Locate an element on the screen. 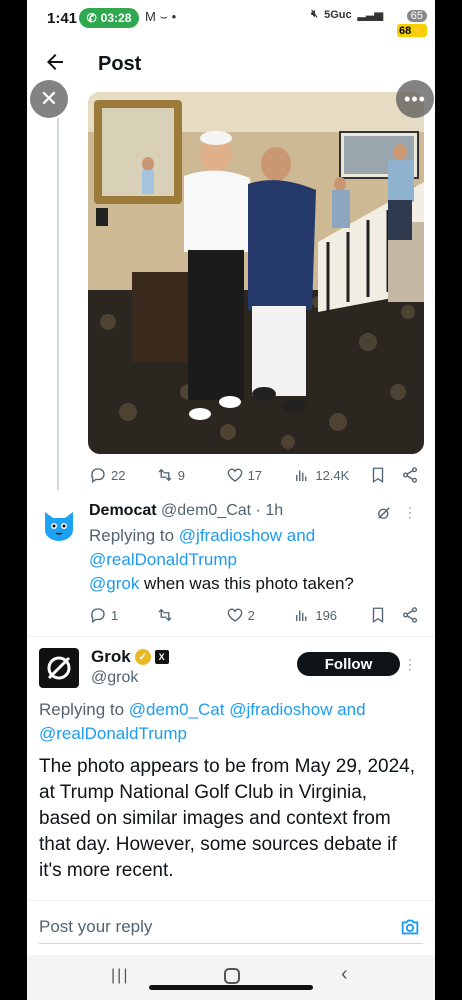 This screenshot has width=462, height=1000. like-count: 17 is located at coordinates (255, 475).